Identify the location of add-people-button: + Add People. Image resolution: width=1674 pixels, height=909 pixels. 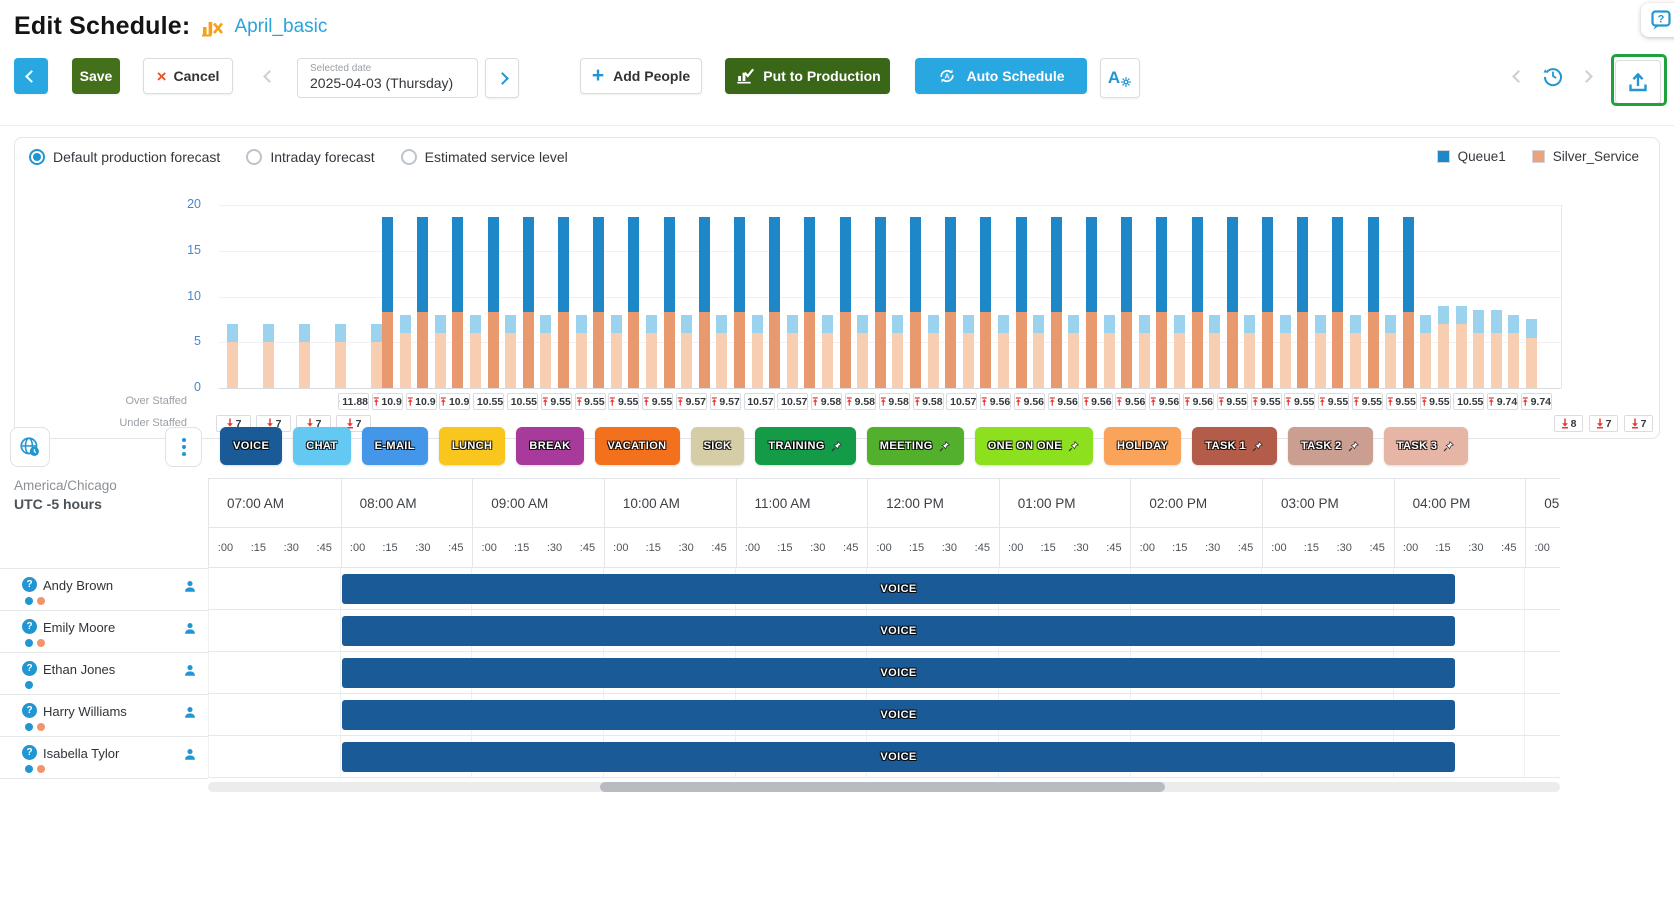
(641, 76).